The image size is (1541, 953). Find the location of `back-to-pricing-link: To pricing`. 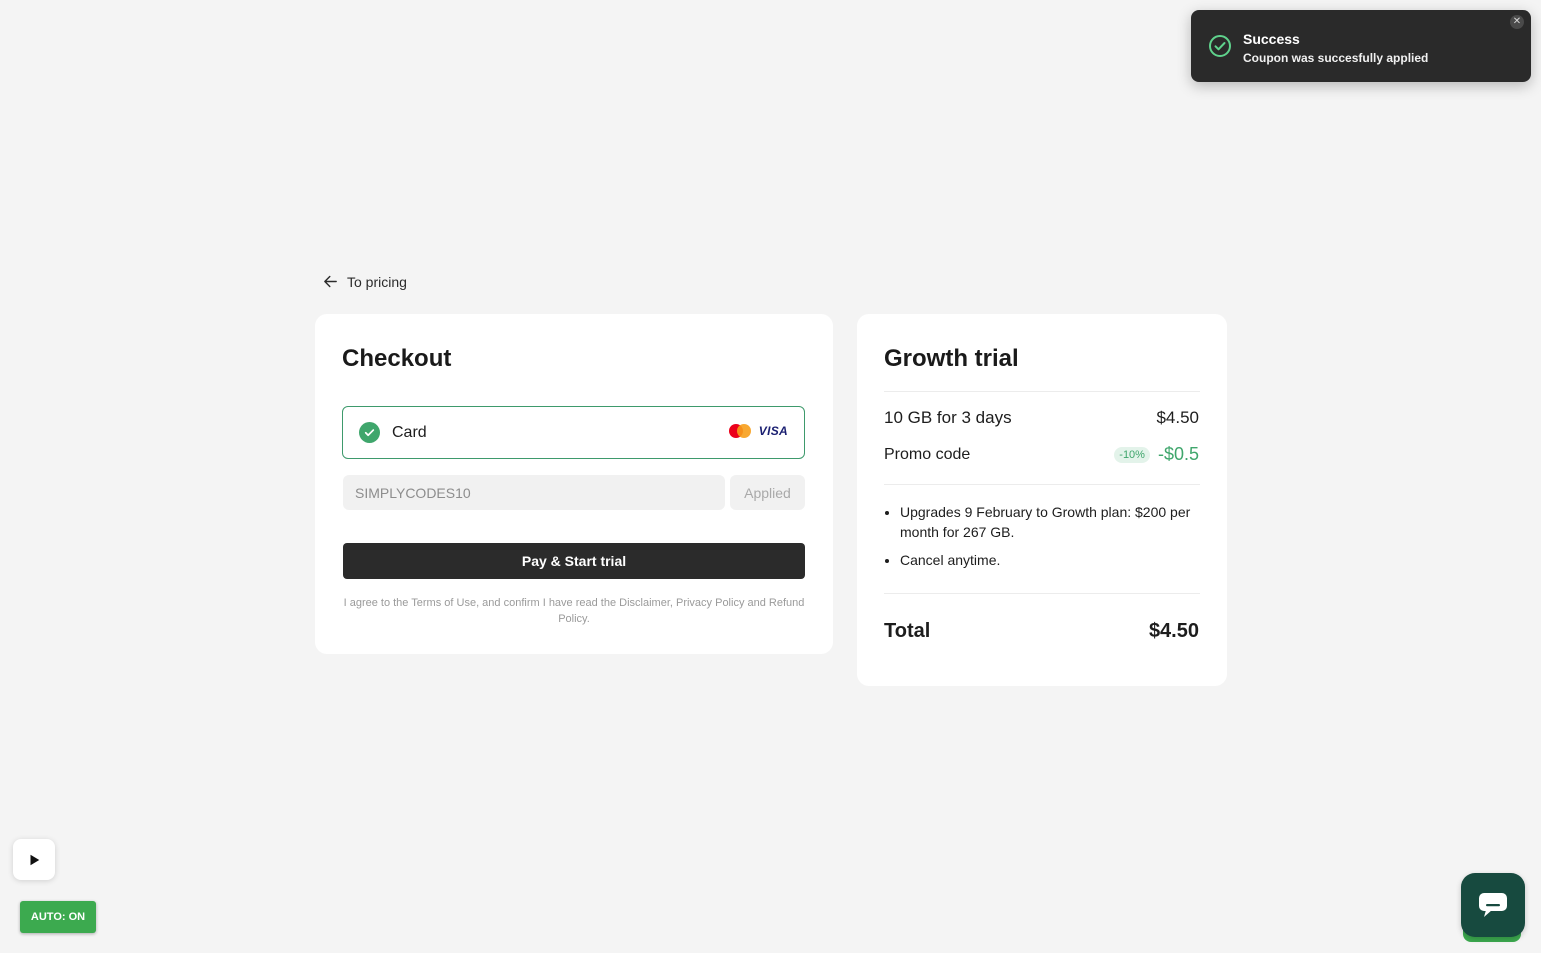

back-to-pricing-link: To pricing is located at coordinates (364, 281).